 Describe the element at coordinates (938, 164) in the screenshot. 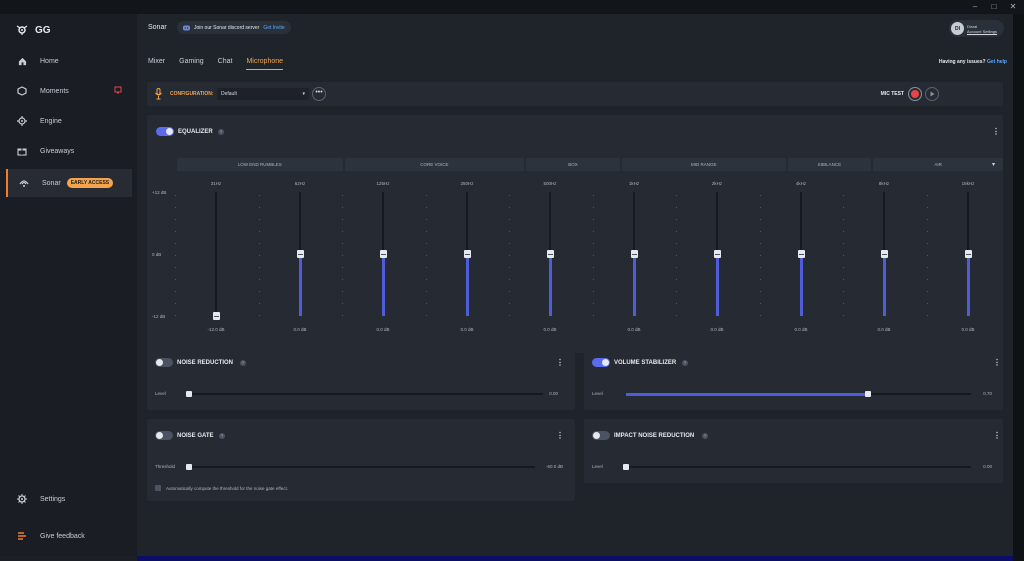

I see `band-dropdown: AIR ▾` at that location.